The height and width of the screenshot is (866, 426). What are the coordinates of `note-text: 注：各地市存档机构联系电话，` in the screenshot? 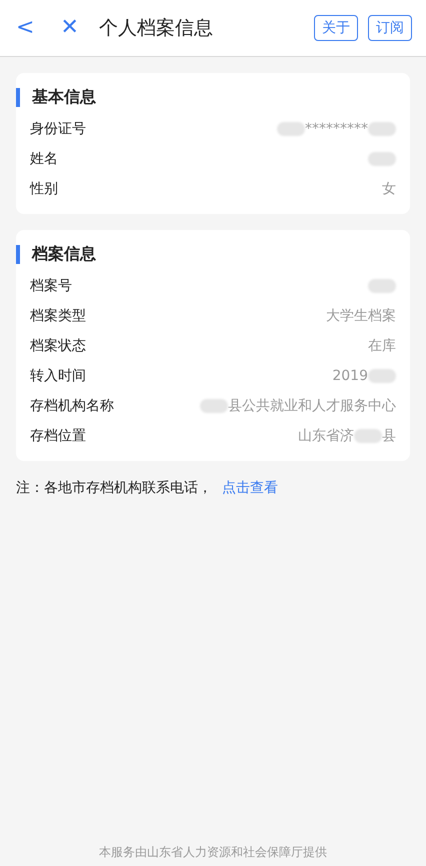 It's located at (114, 488).